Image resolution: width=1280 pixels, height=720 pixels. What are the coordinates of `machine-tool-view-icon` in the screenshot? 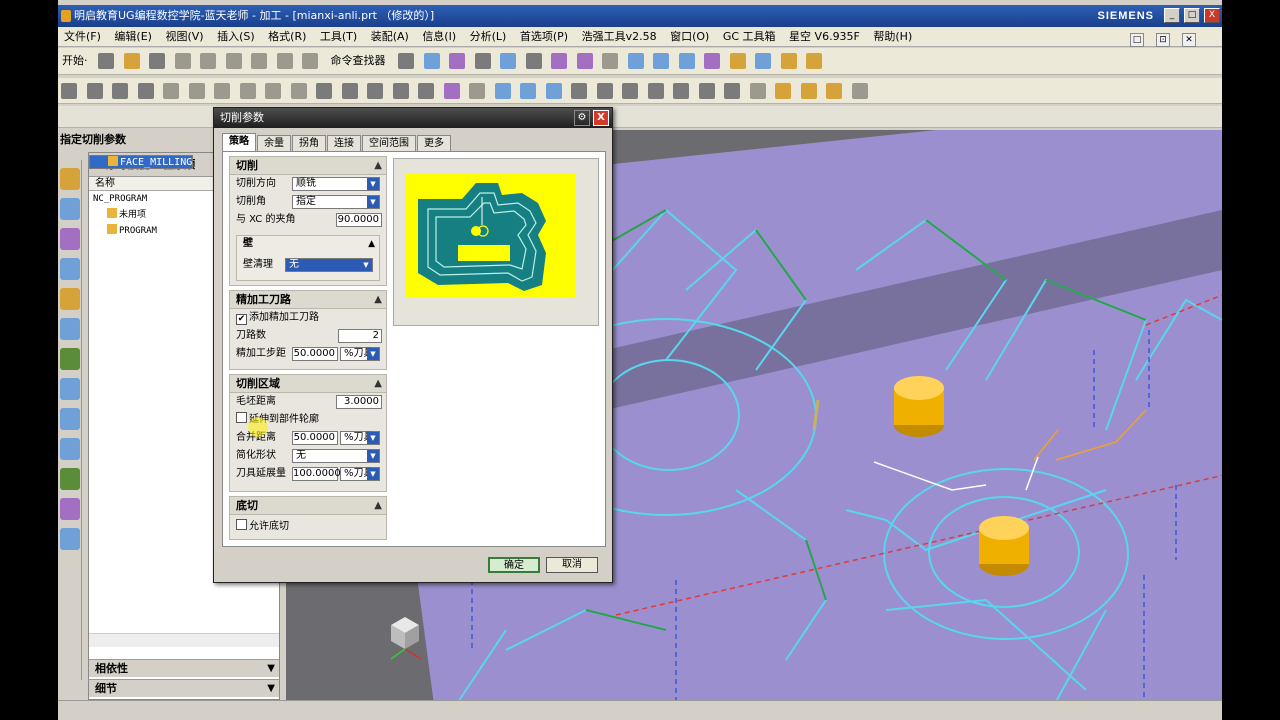 It's located at (375, 91).